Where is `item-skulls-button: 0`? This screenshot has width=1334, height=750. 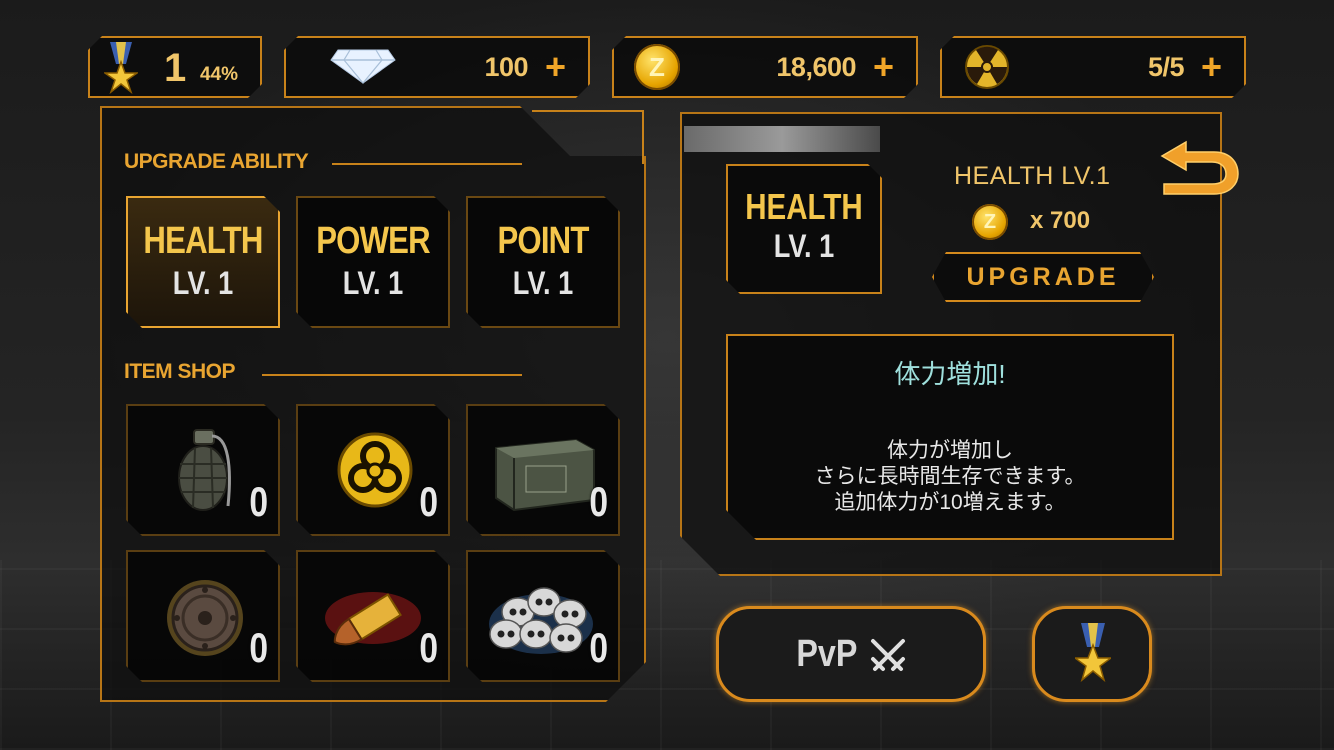 item-skulls-button: 0 is located at coordinates (543, 616).